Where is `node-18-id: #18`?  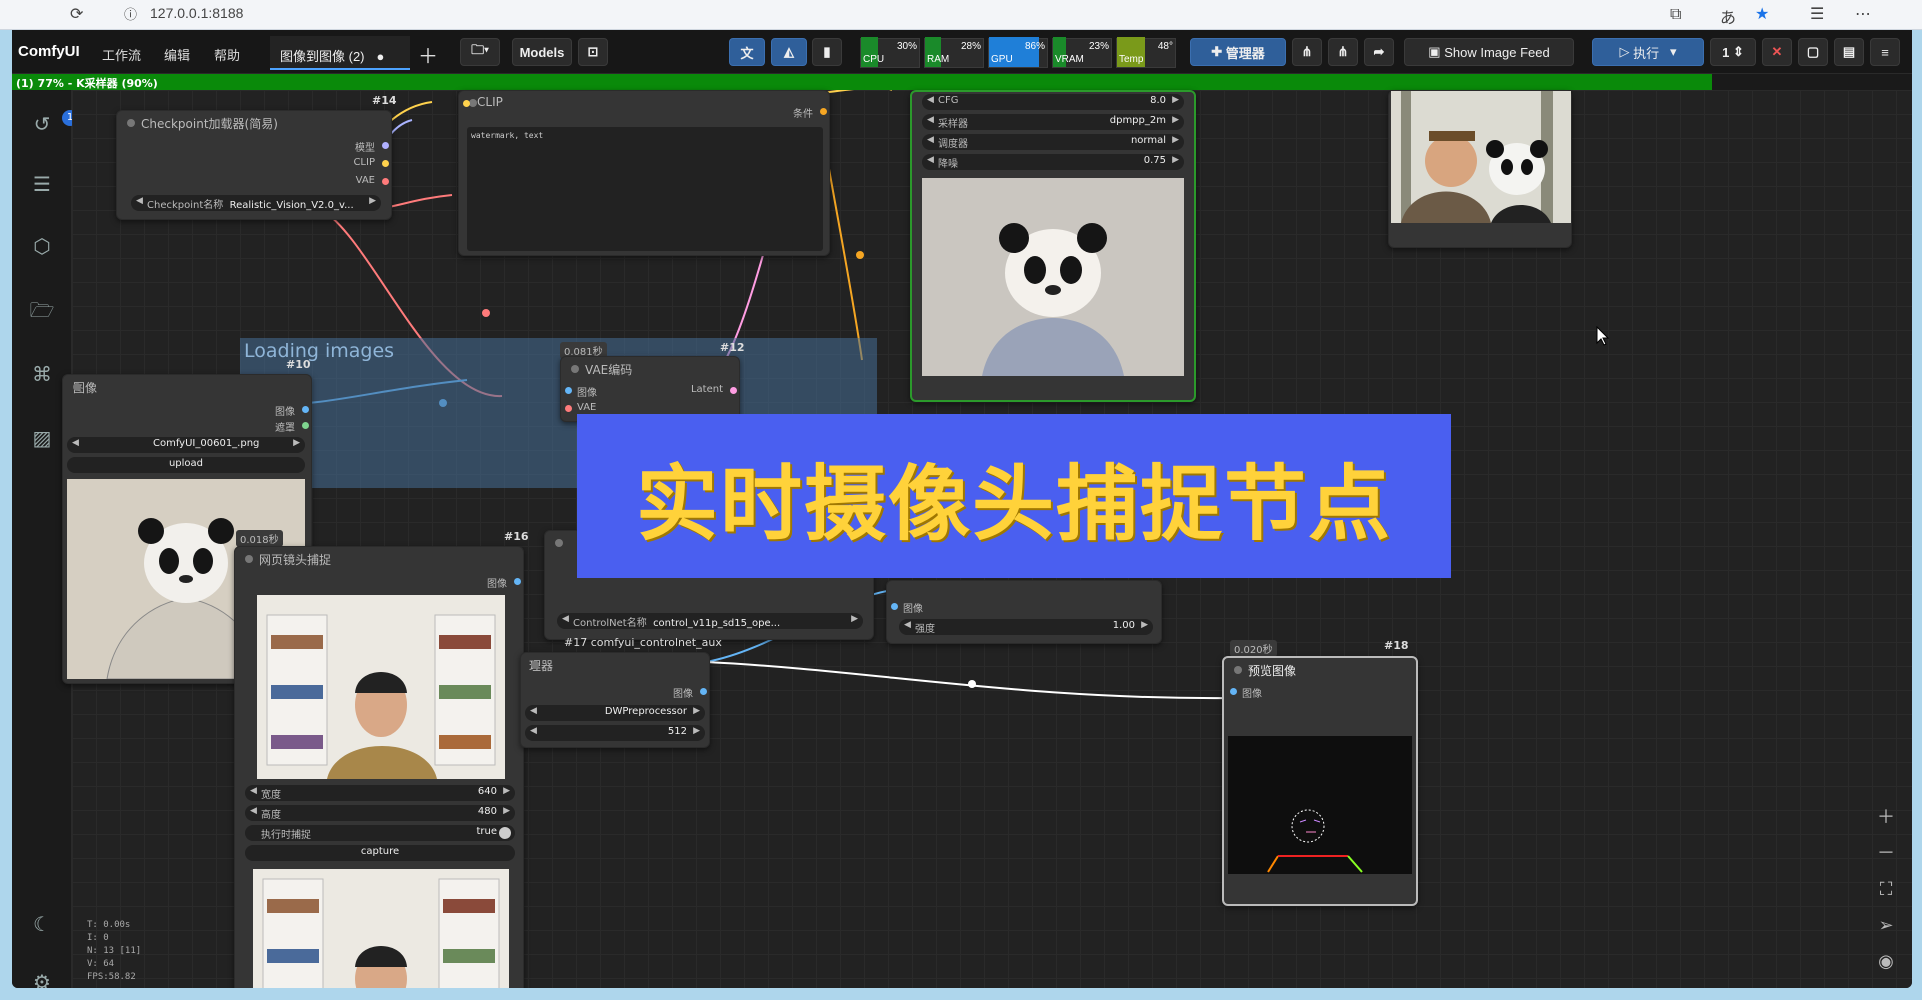
node-18-id: #18 is located at coordinates (1396, 645).